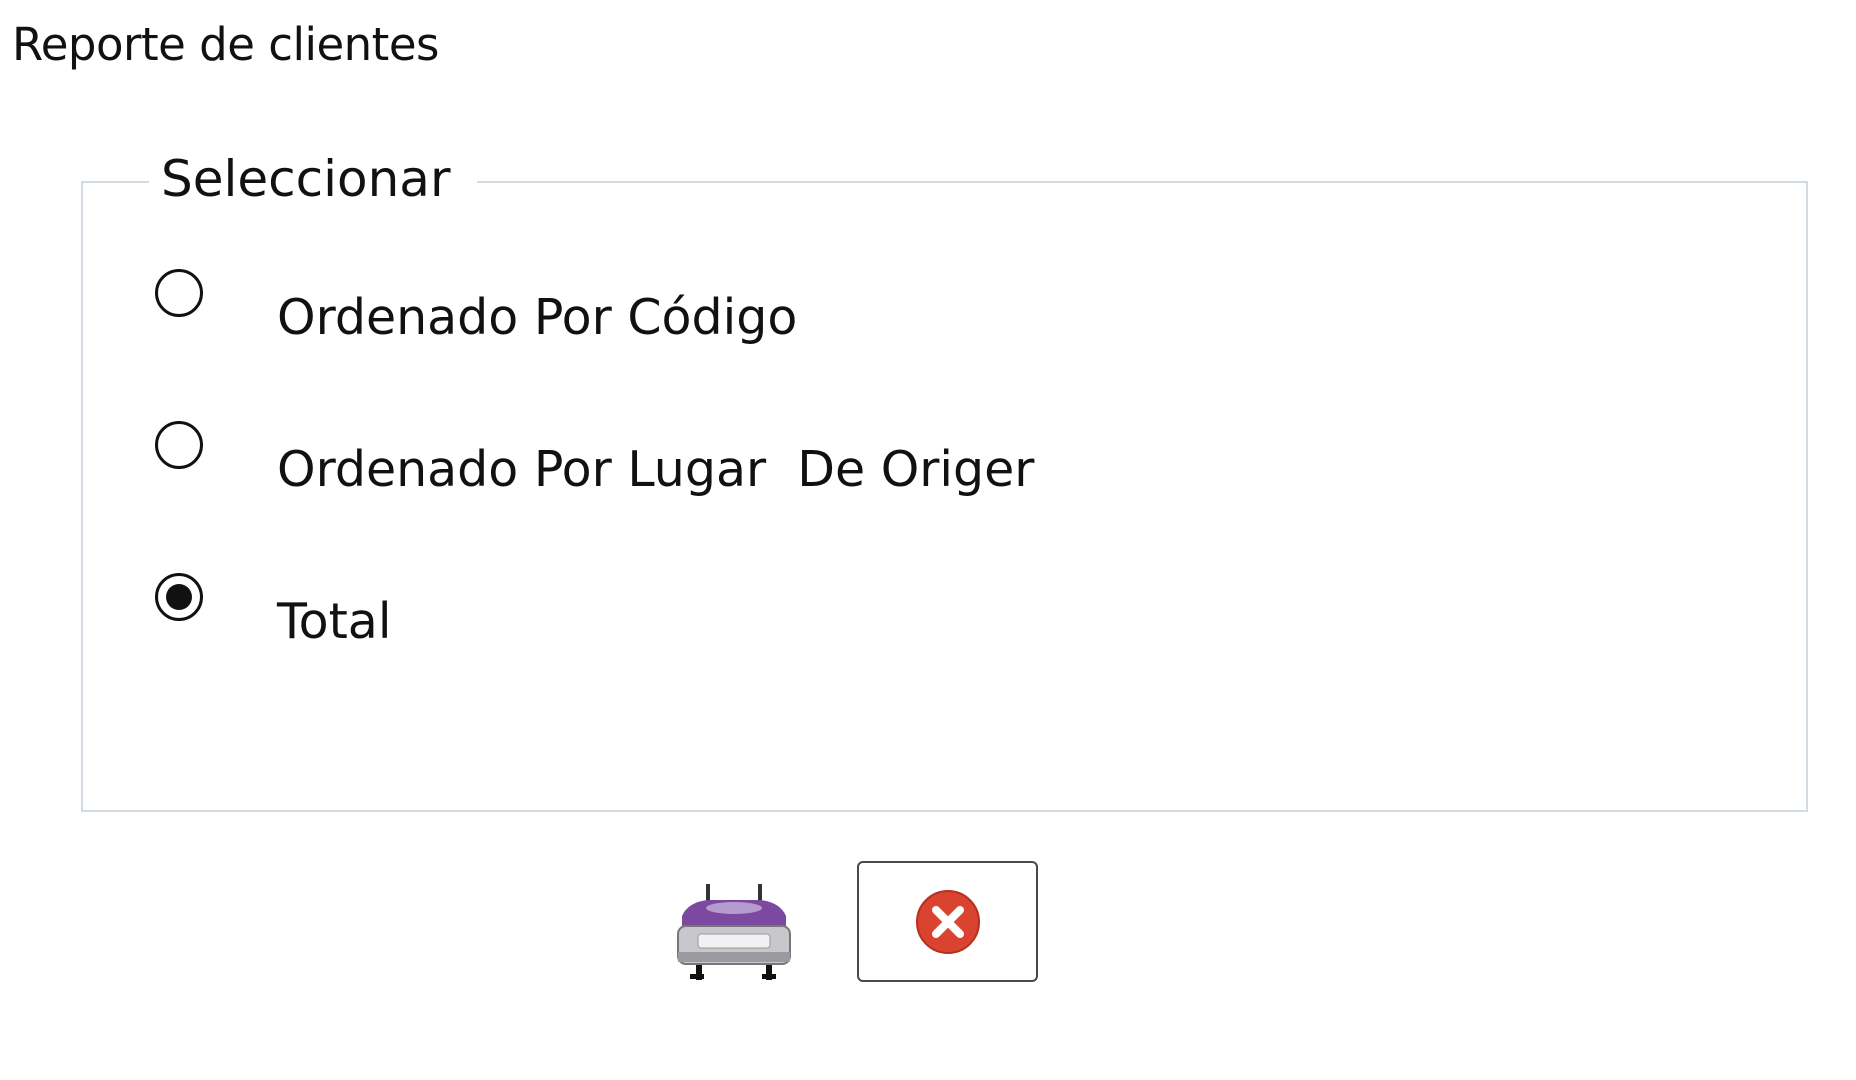 The width and height of the screenshot is (1856, 1080). What do you see at coordinates (537, 317) in the screenshot?
I see `radio-label-codigo: Ordenado Por Código` at bounding box center [537, 317].